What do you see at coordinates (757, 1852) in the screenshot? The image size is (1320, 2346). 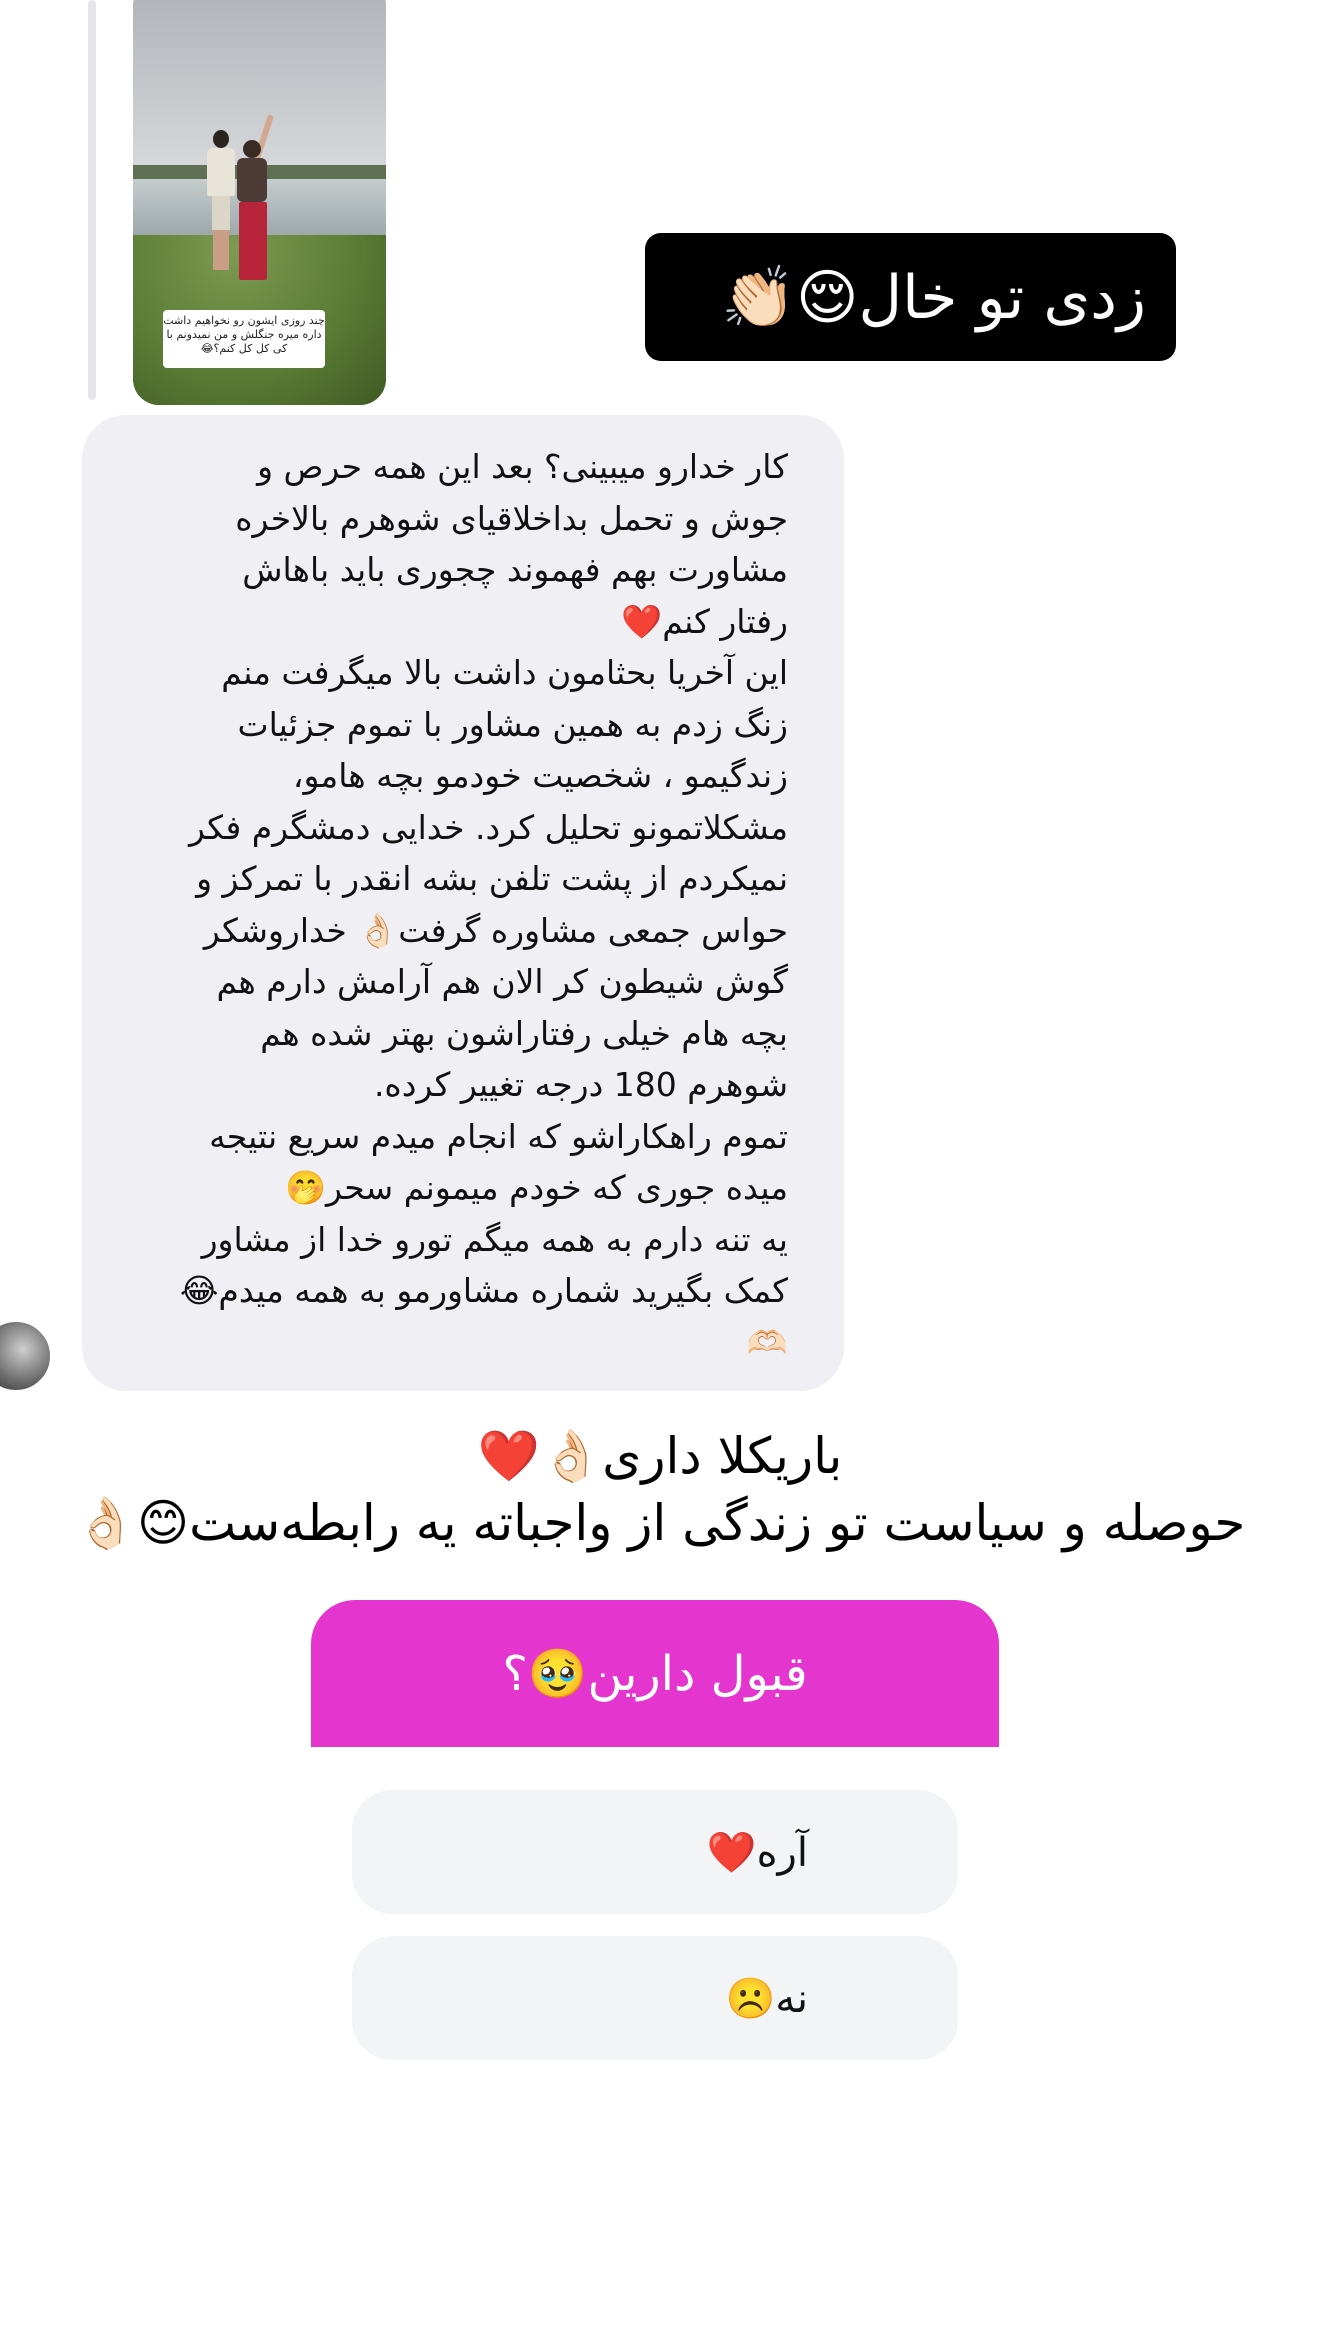 I see `poll-option-yes-label: آره❤️` at bounding box center [757, 1852].